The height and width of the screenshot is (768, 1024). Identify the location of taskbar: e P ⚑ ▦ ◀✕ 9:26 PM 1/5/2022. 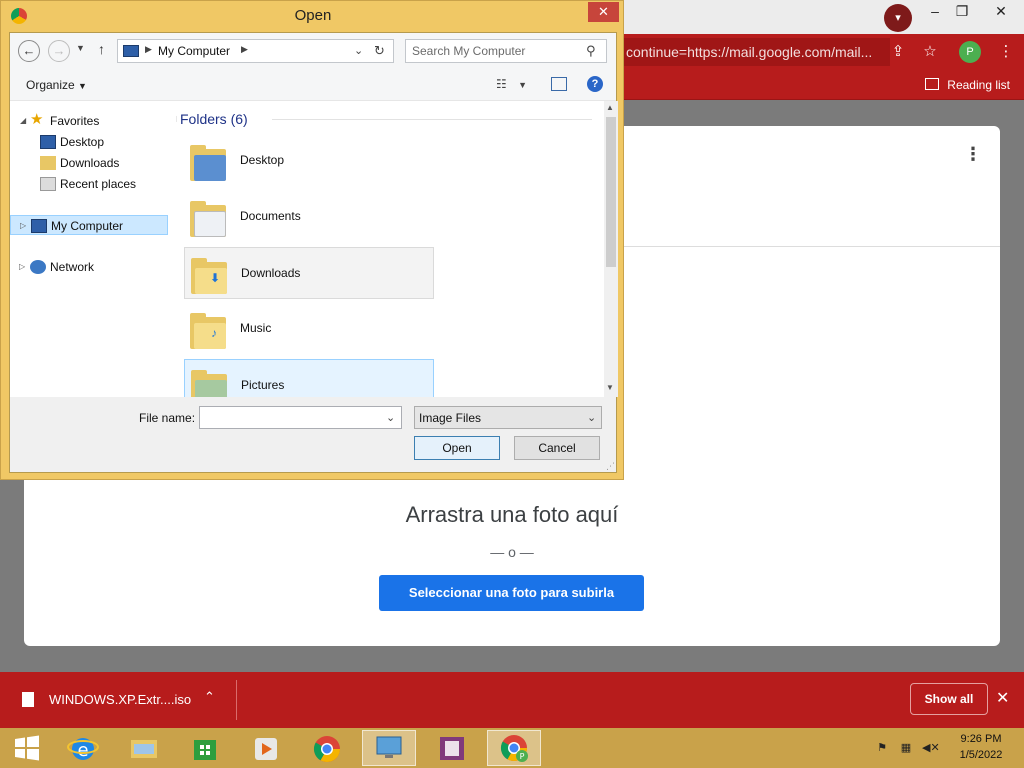
(512, 748).